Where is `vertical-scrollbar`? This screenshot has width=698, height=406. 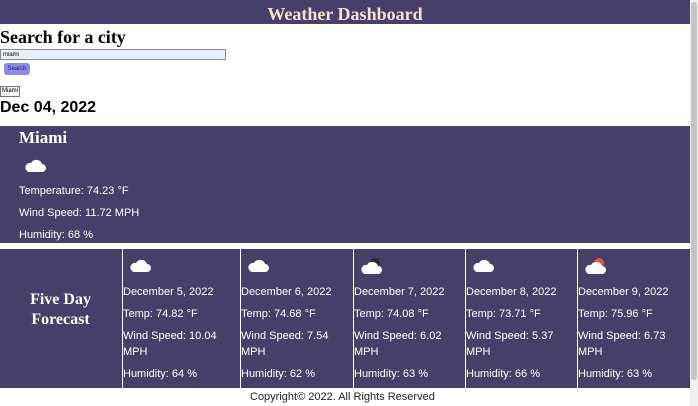
vertical-scrollbar is located at coordinates (694, 203).